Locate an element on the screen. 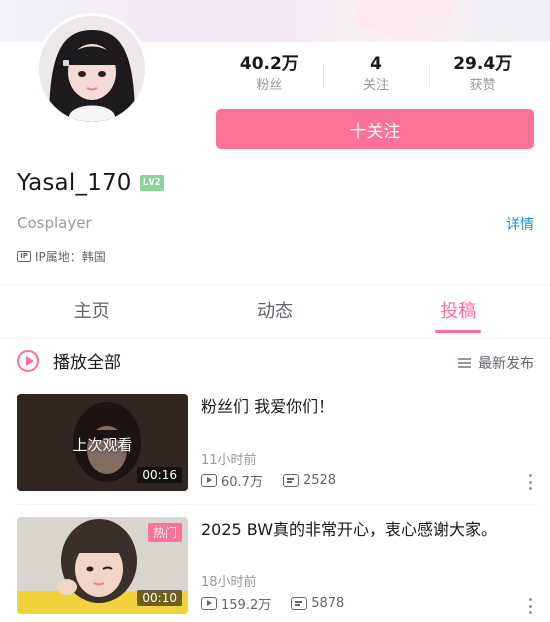 The width and height of the screenshot is (550, 622). profile-tabs: 主页 动态 投稿 is located at coordinates (275, 312).